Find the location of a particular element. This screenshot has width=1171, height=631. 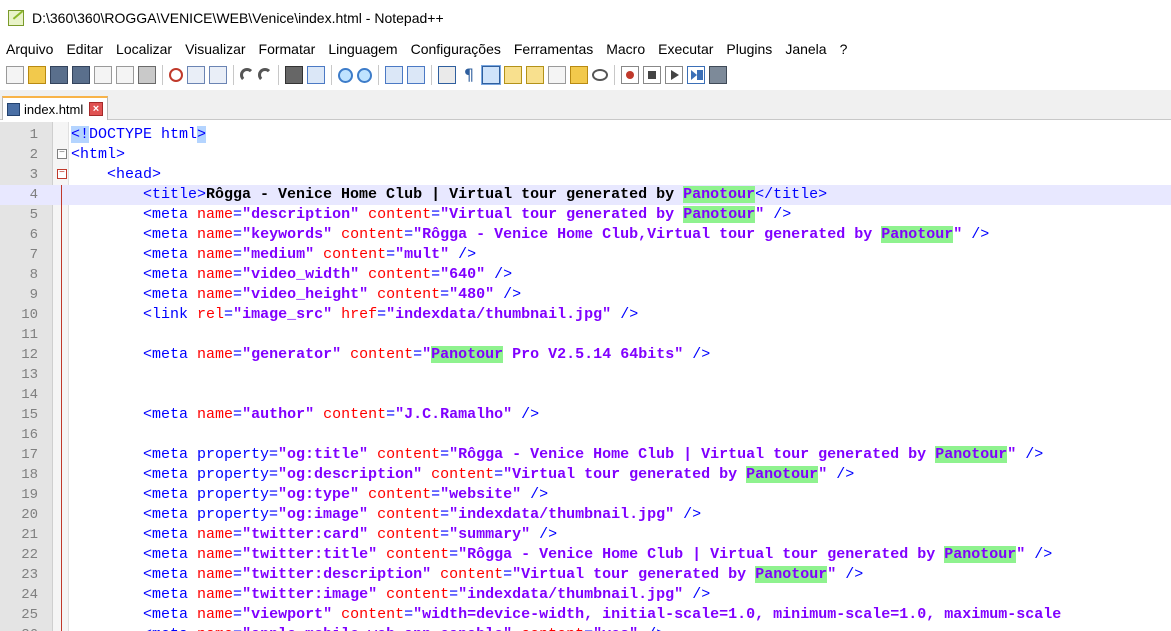

sync-h-icon is located at coordinates (416, 75).